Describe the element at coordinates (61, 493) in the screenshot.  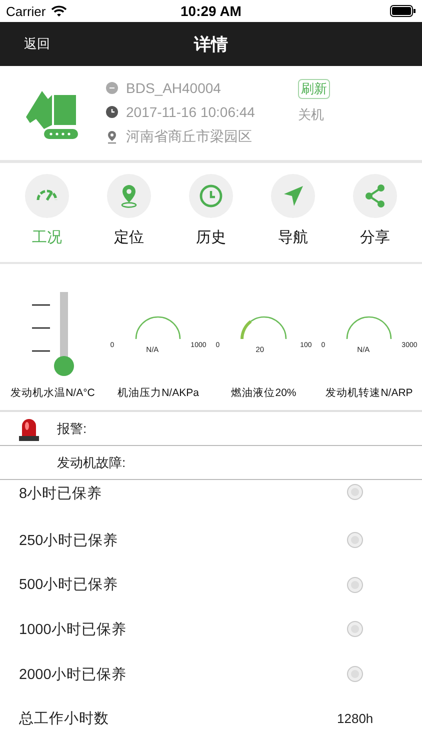
I see `row-label: 8小时已保养` at that location.